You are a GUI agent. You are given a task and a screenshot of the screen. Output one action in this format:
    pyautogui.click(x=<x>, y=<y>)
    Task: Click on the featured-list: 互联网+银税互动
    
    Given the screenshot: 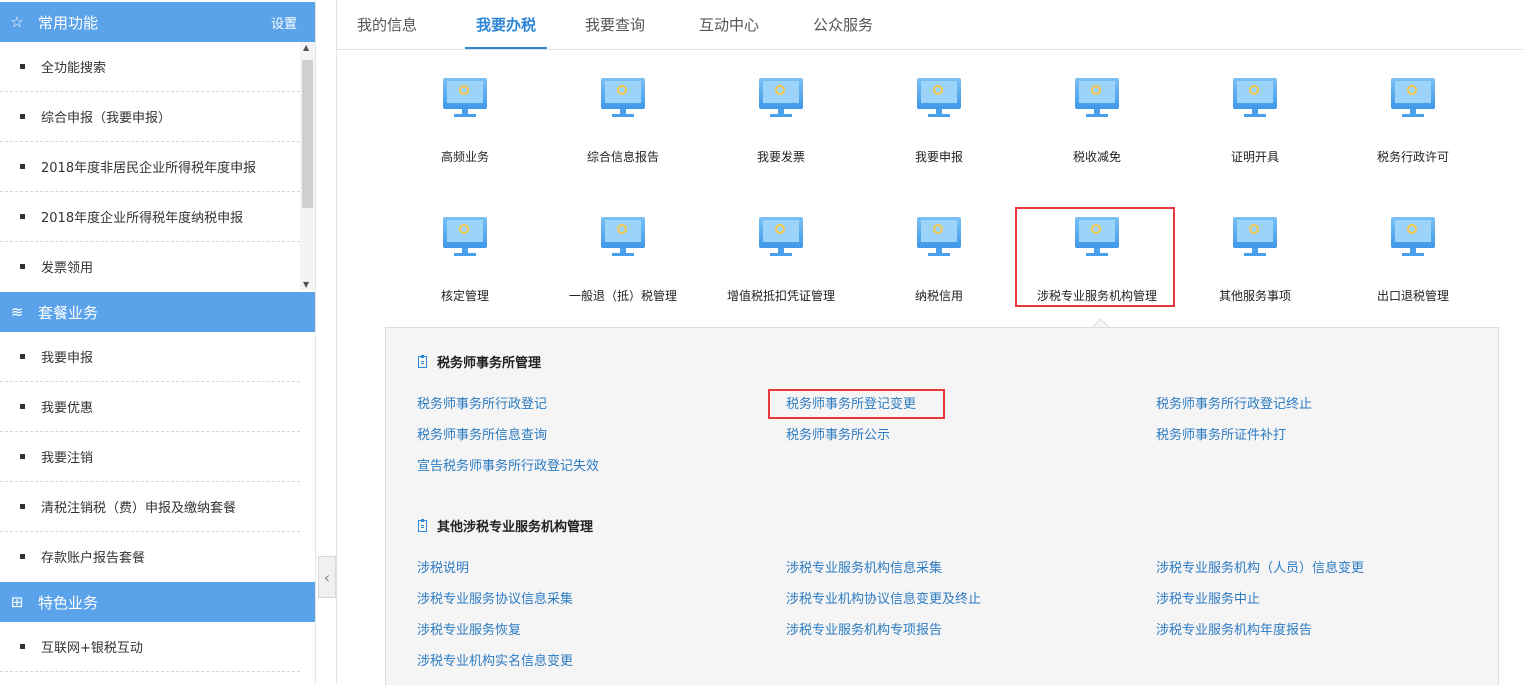 What is the action you would take?
    pyautogui.click(x=150, y=647)
    